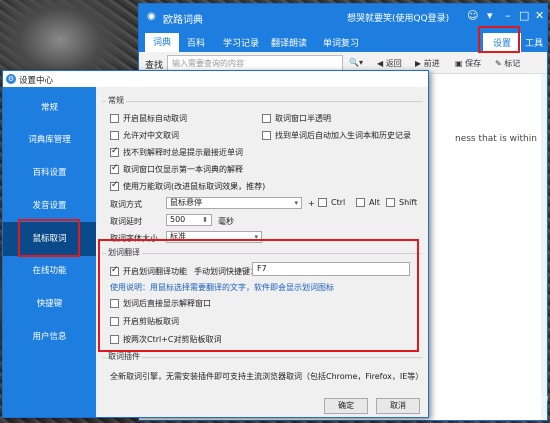  What do you see at coordinates (303, 118) in the screenshot?
I see `opt-label: 取词窗口半透明` at bounding box center [303, 118].